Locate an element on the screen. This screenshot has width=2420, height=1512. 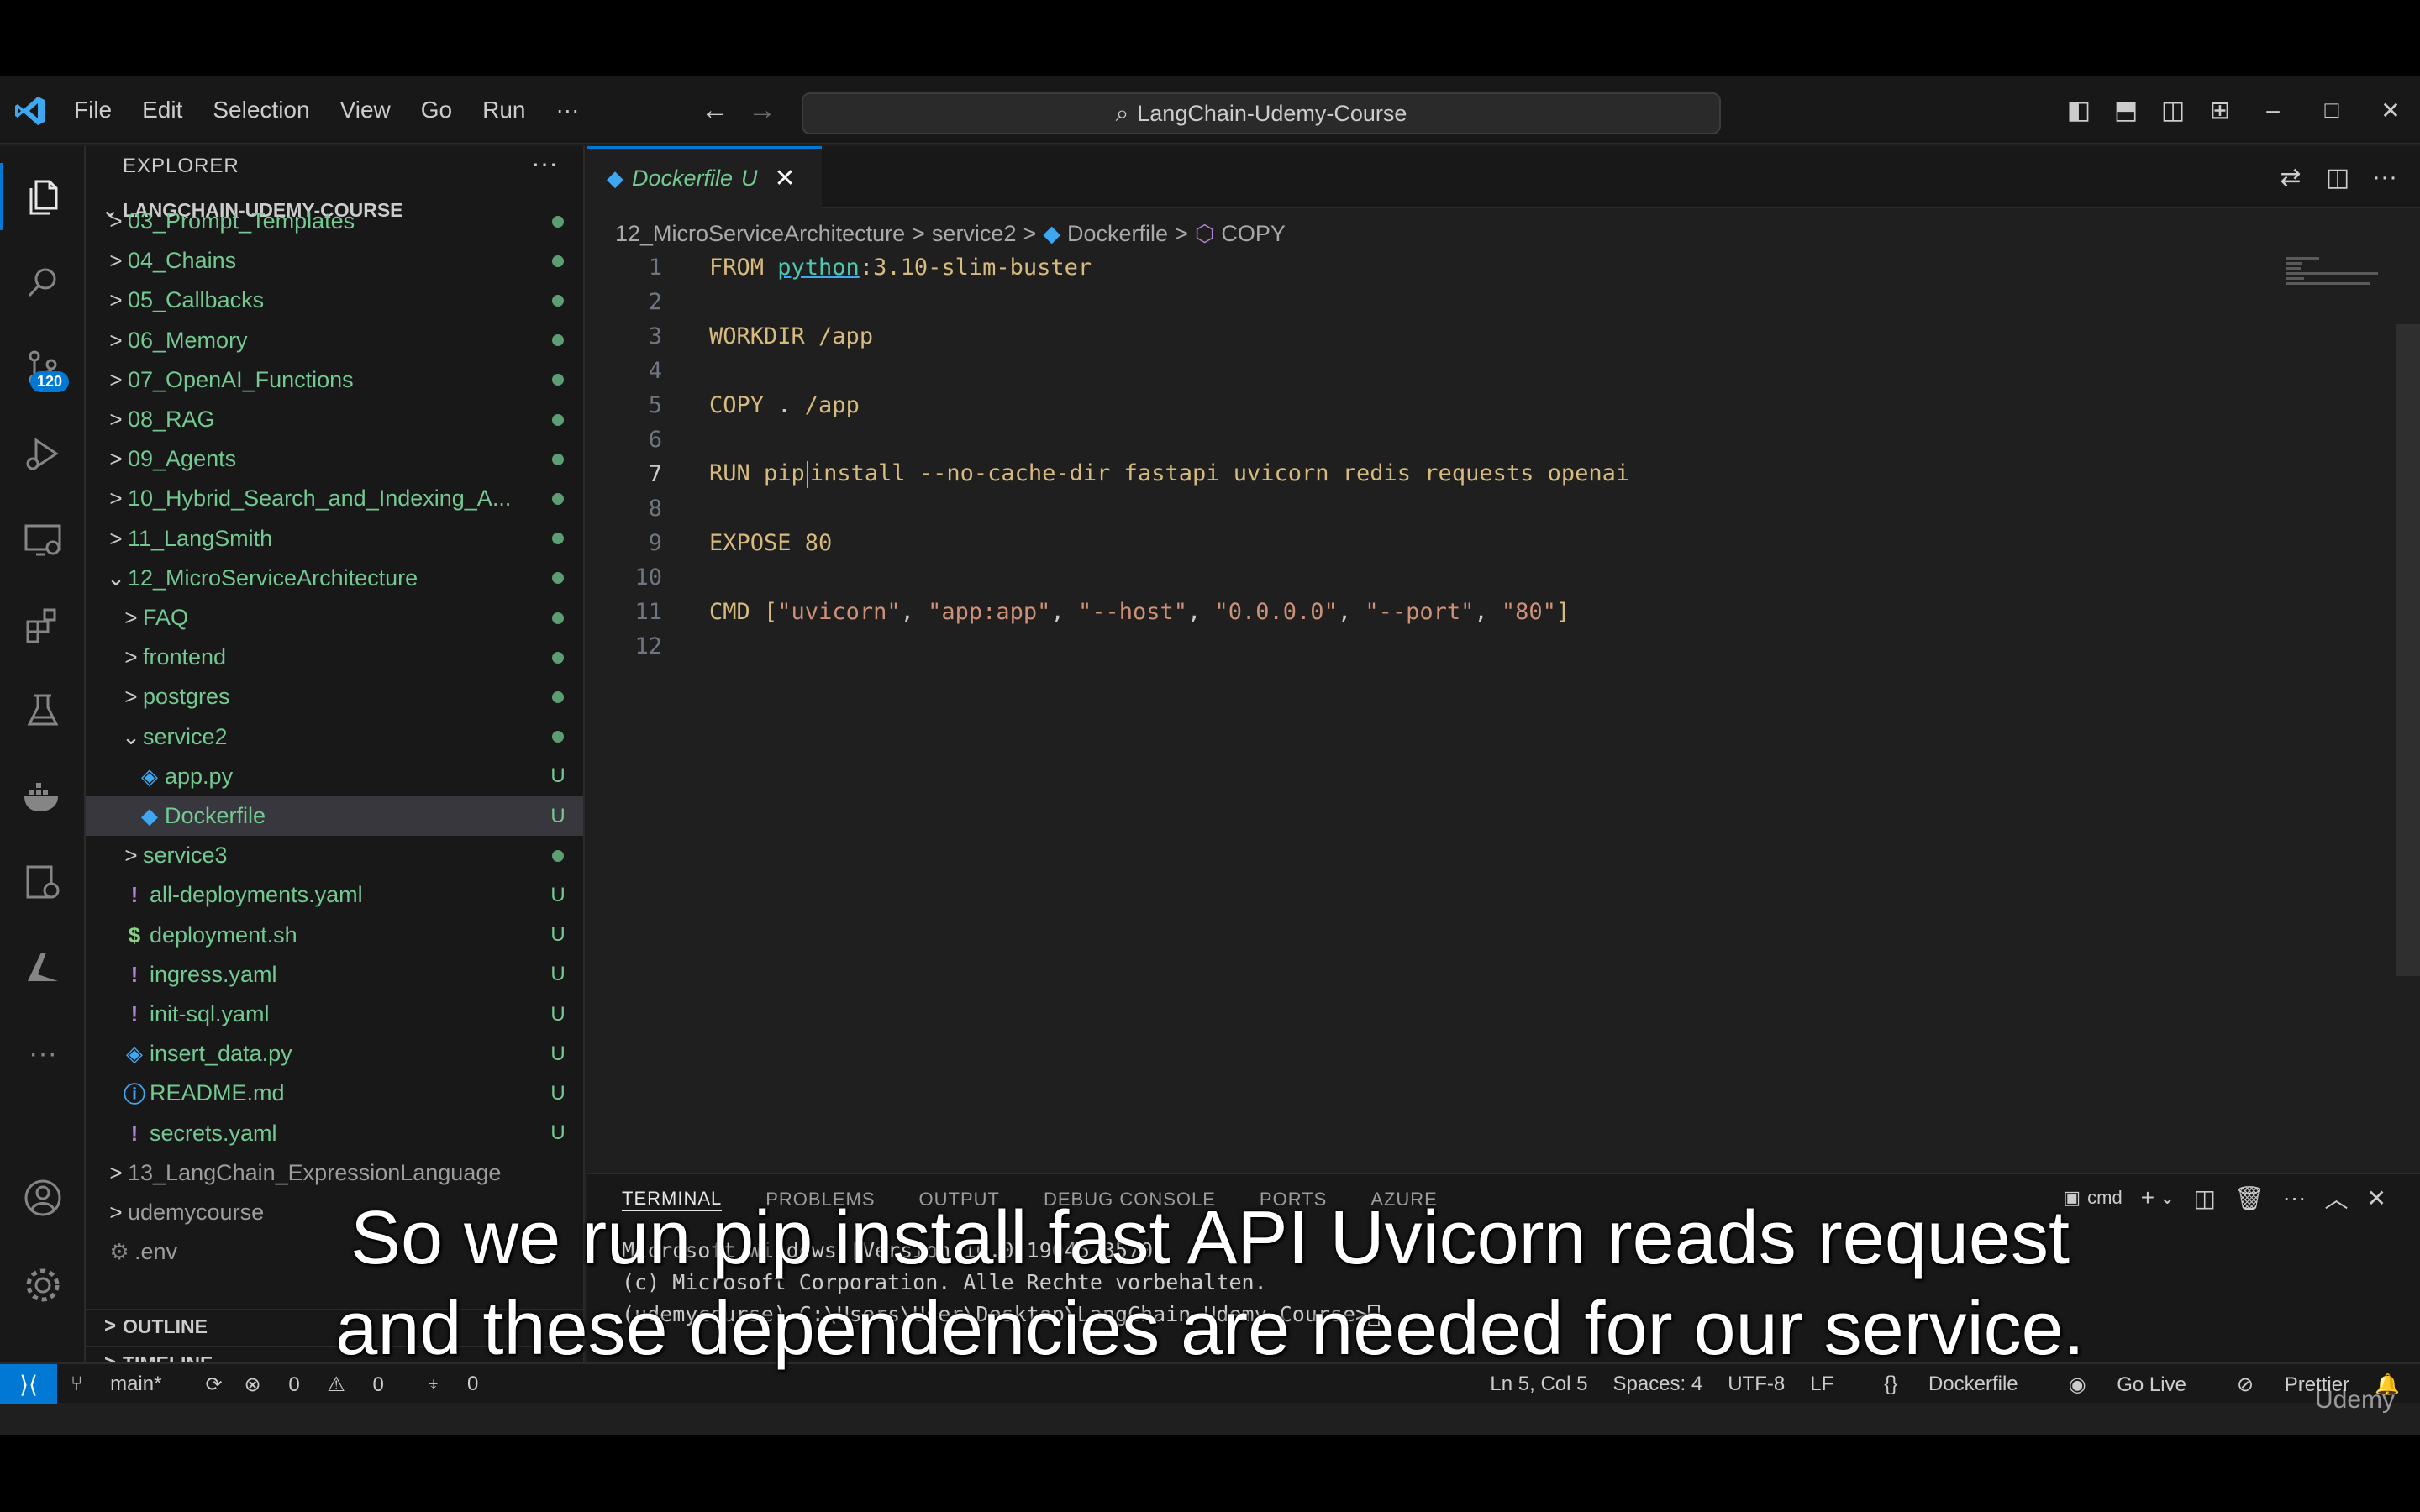
docker-file-icon: ◆ is located at coordinates (149, 815).